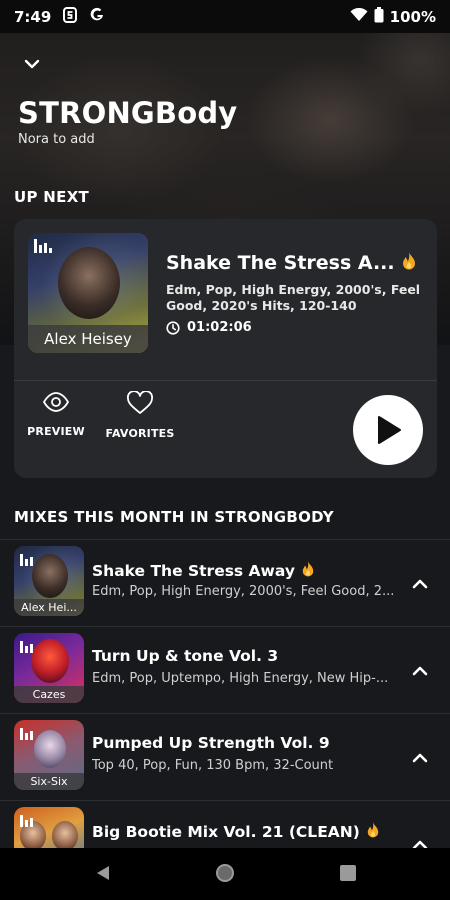 This screenshot has width=450, height=900. Describe the element at coordinates (412, 16) in the screenshot. I see `battery-level: 100%` at that location.